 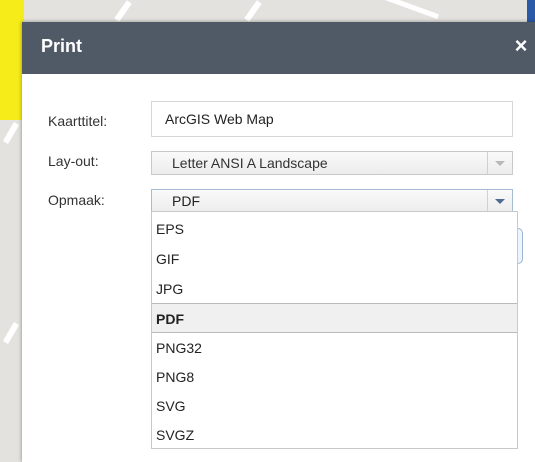 I want to click on map-yellow-area, so click(x=12, y=60).